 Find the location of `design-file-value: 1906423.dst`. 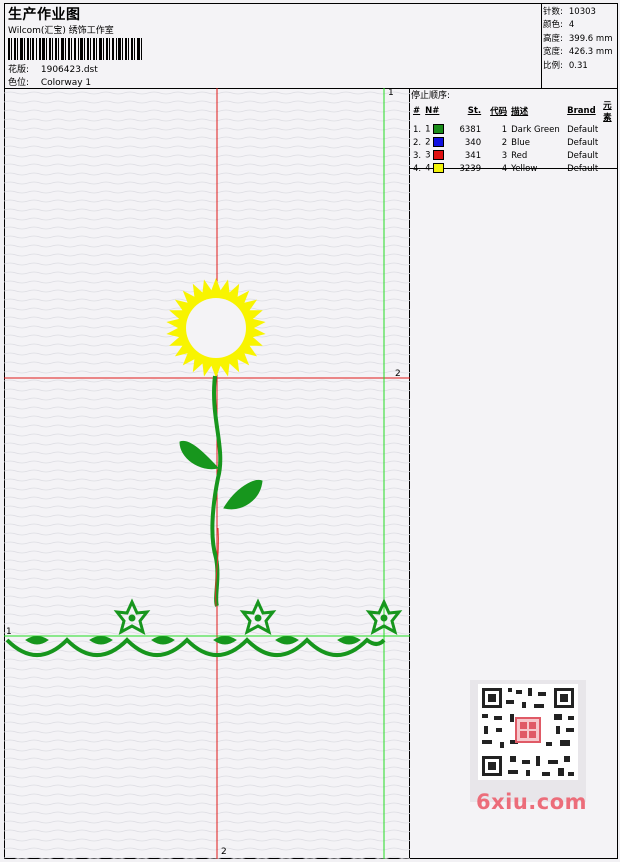

design-file-value: 1906423.dst is located at coordinates (69, 70).